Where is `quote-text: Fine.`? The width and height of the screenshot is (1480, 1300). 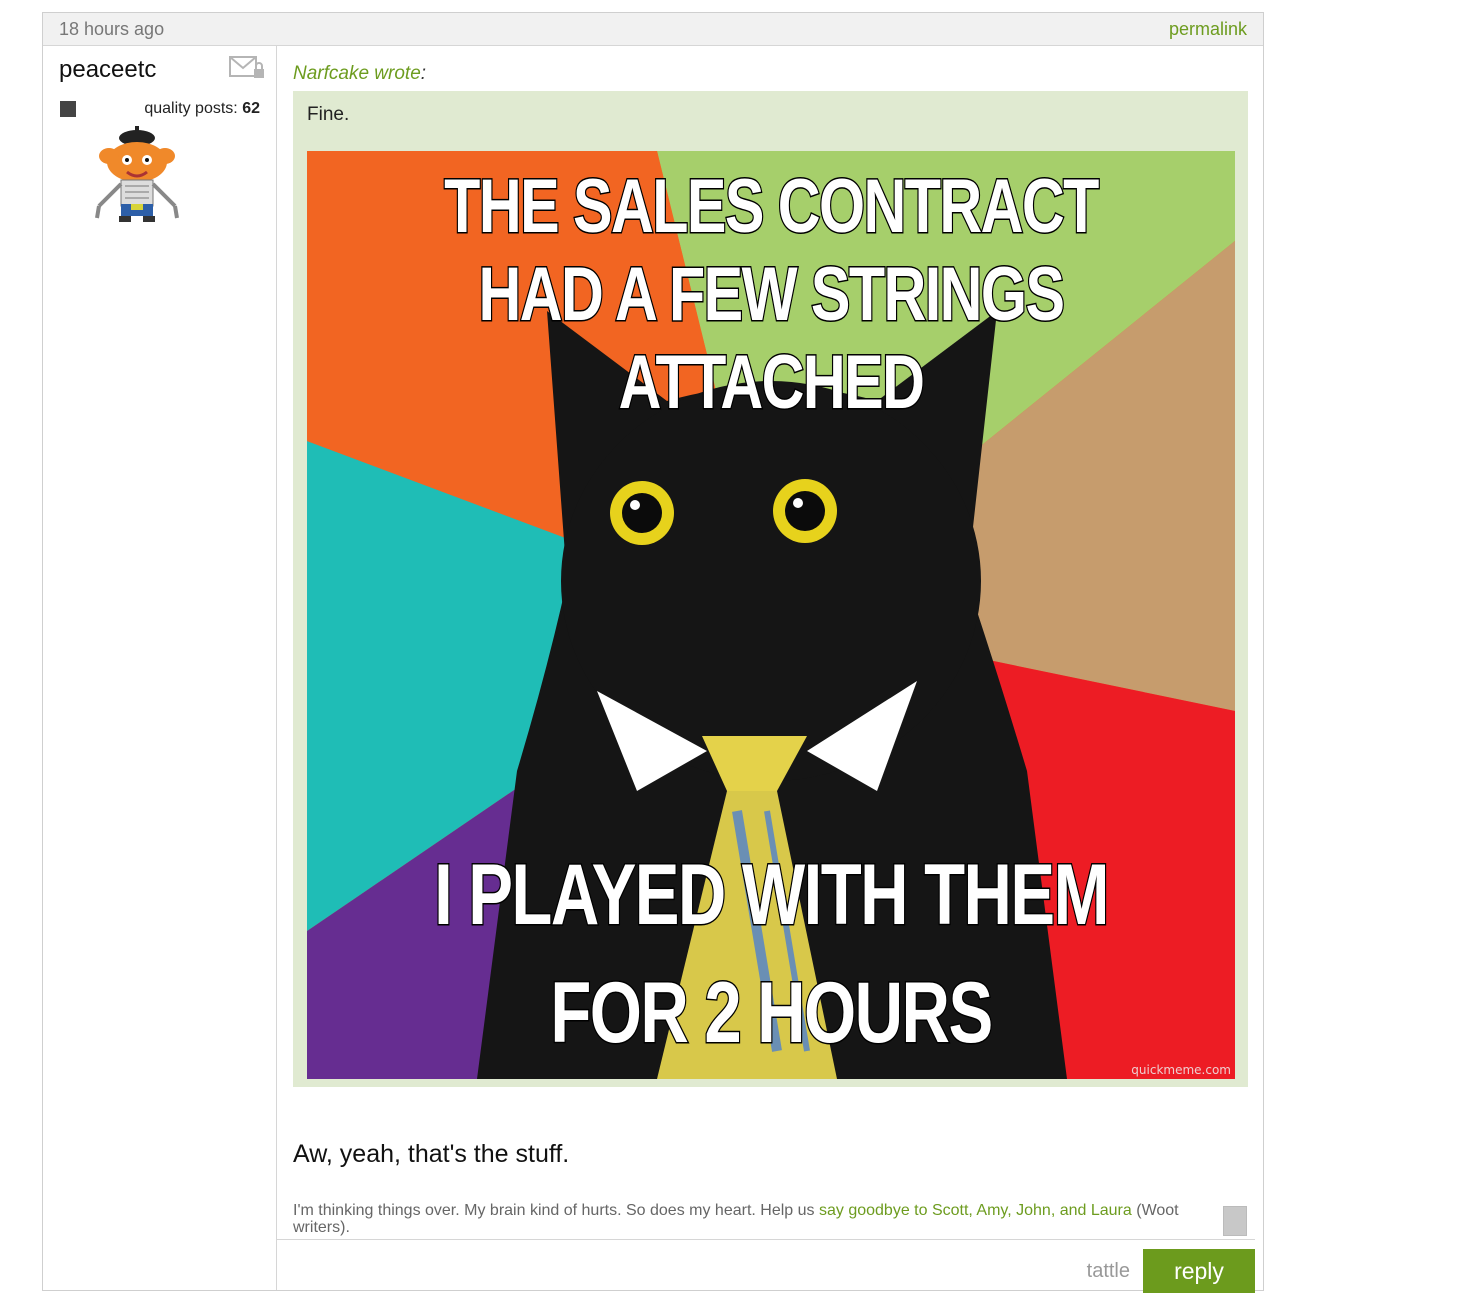 quote-text: Fine. is located at coordinates (328, 114).